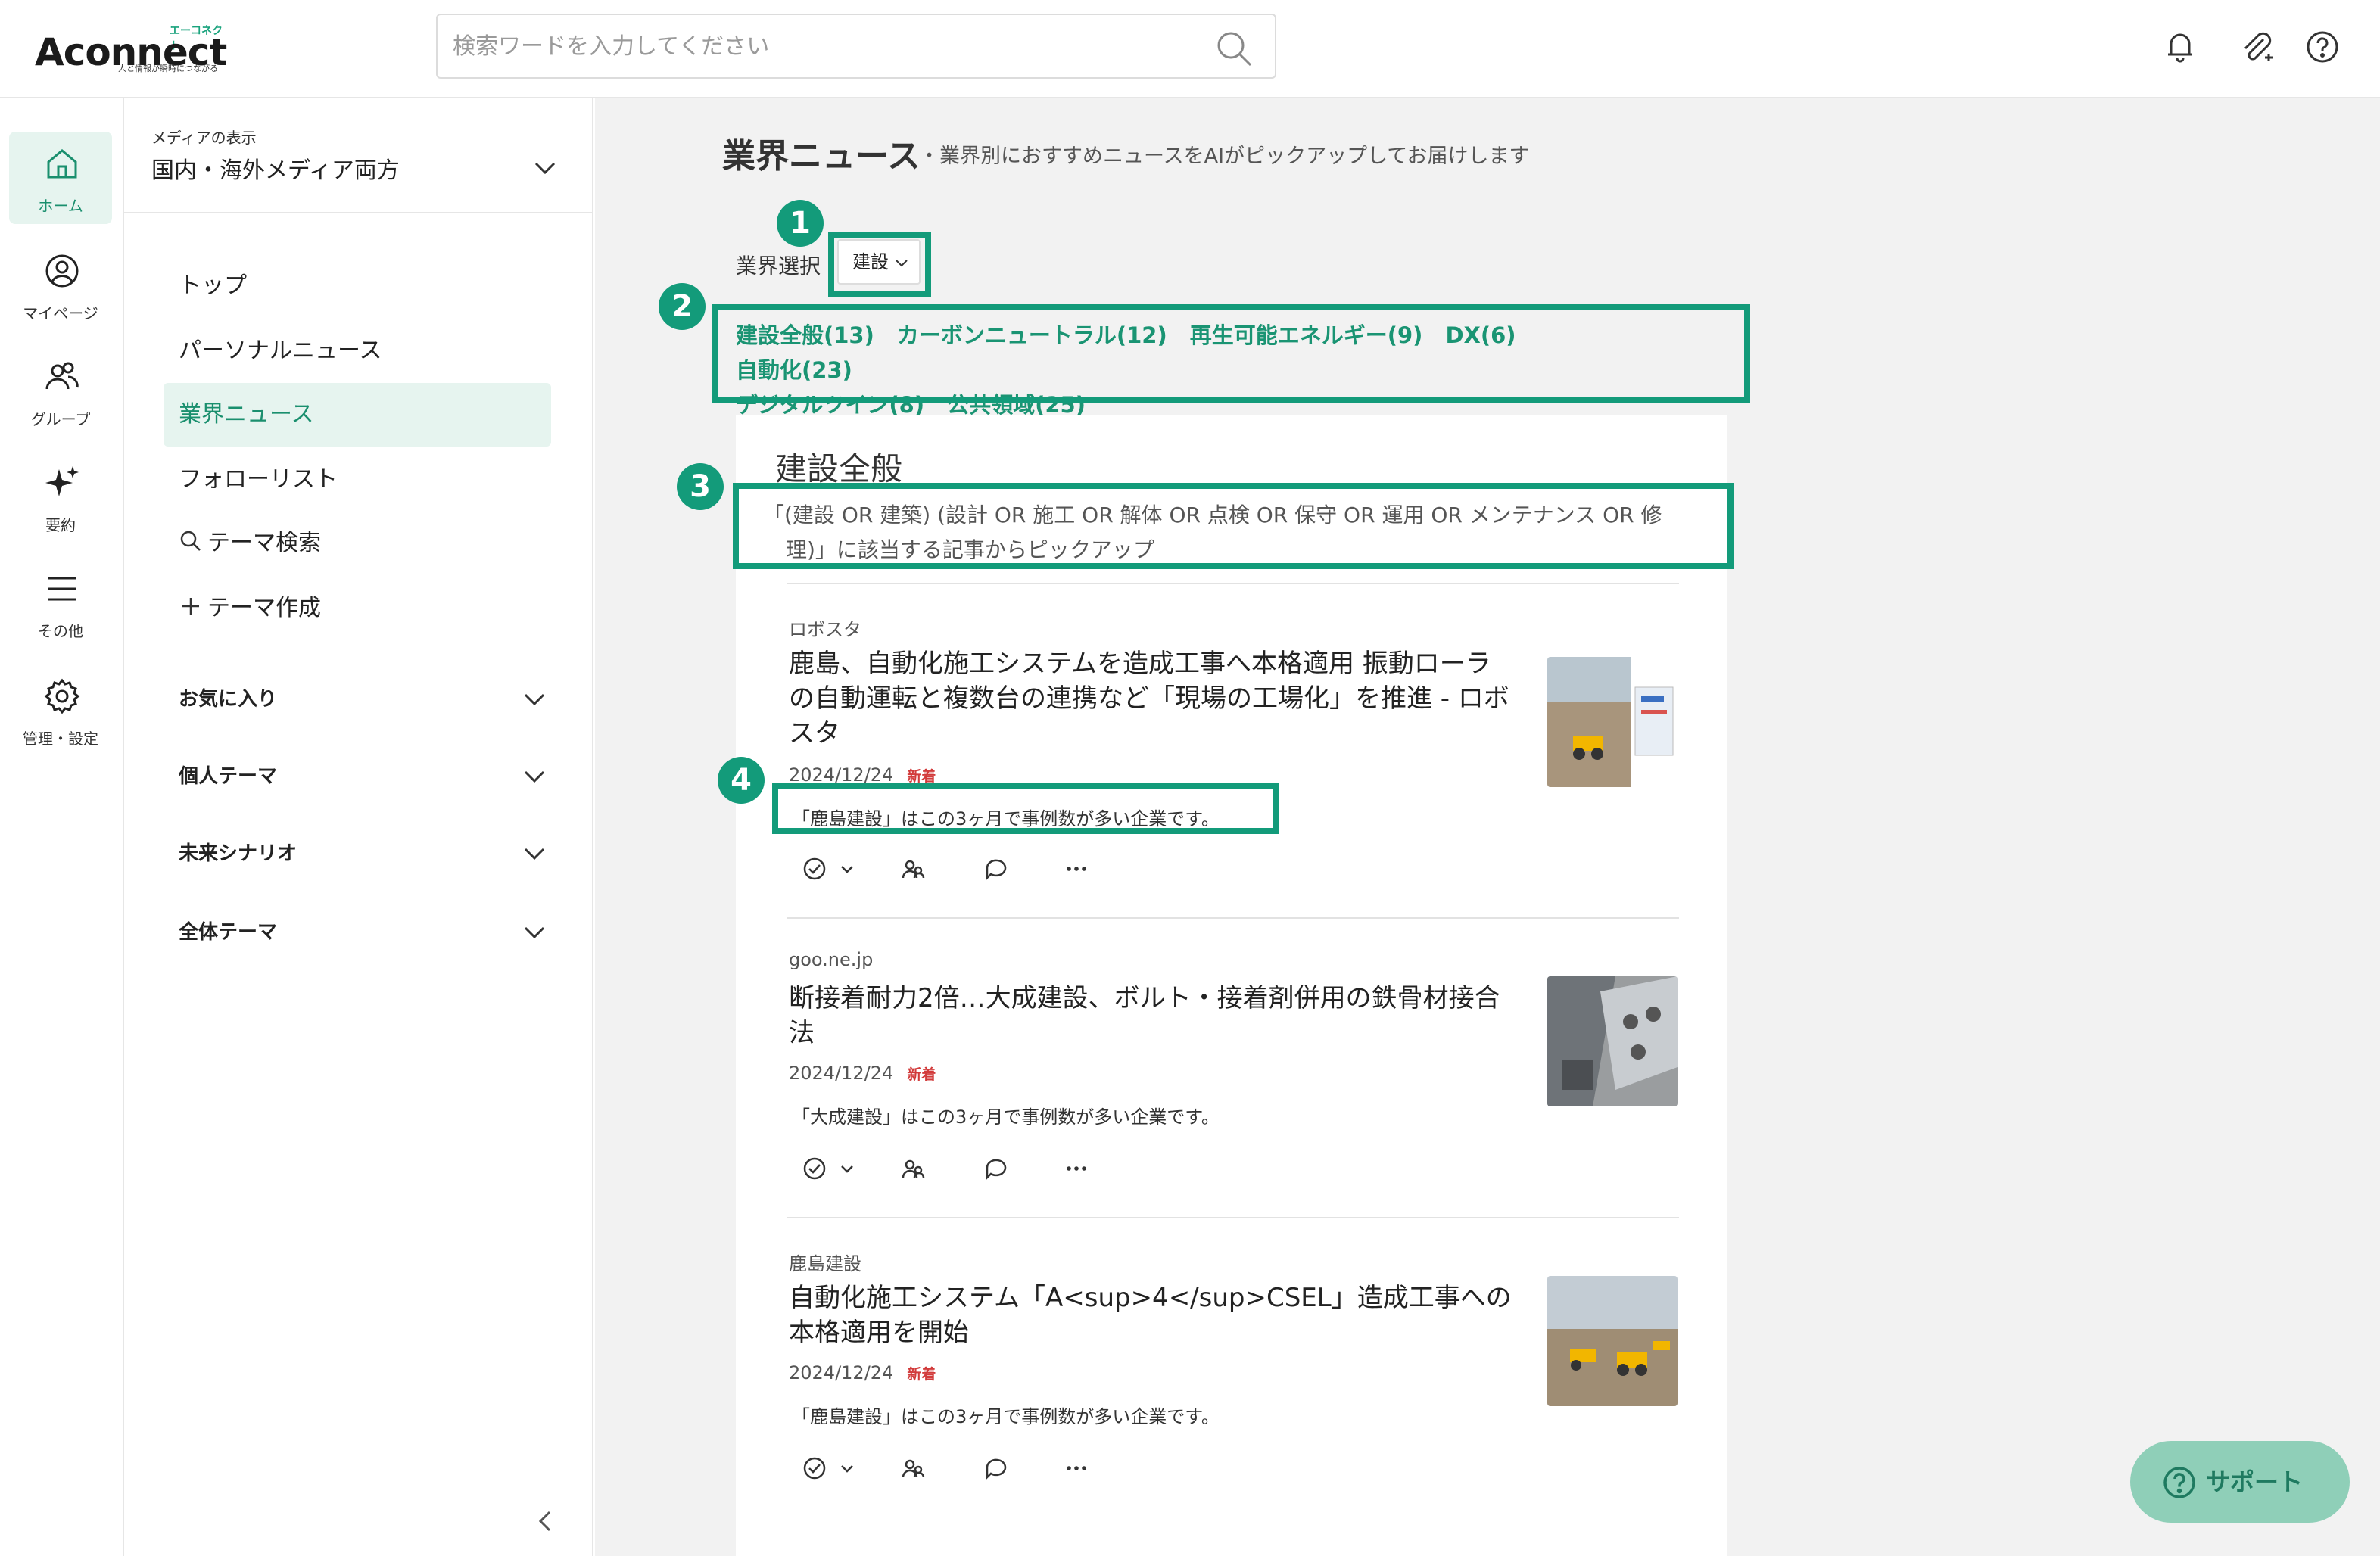 This screenshot has width=2380, height=1556. I want to click on rail-label: 管理・設定, so click(60, 739).